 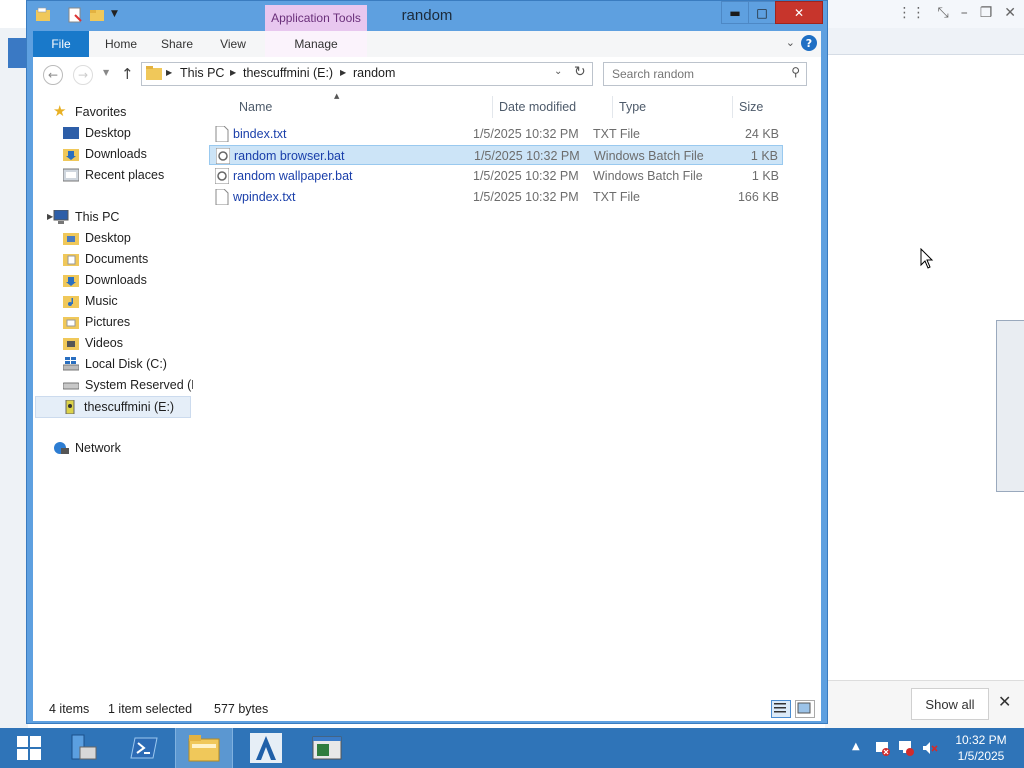 I want to click on recent-locations-icon: ▼, so click(x=106, y=72).